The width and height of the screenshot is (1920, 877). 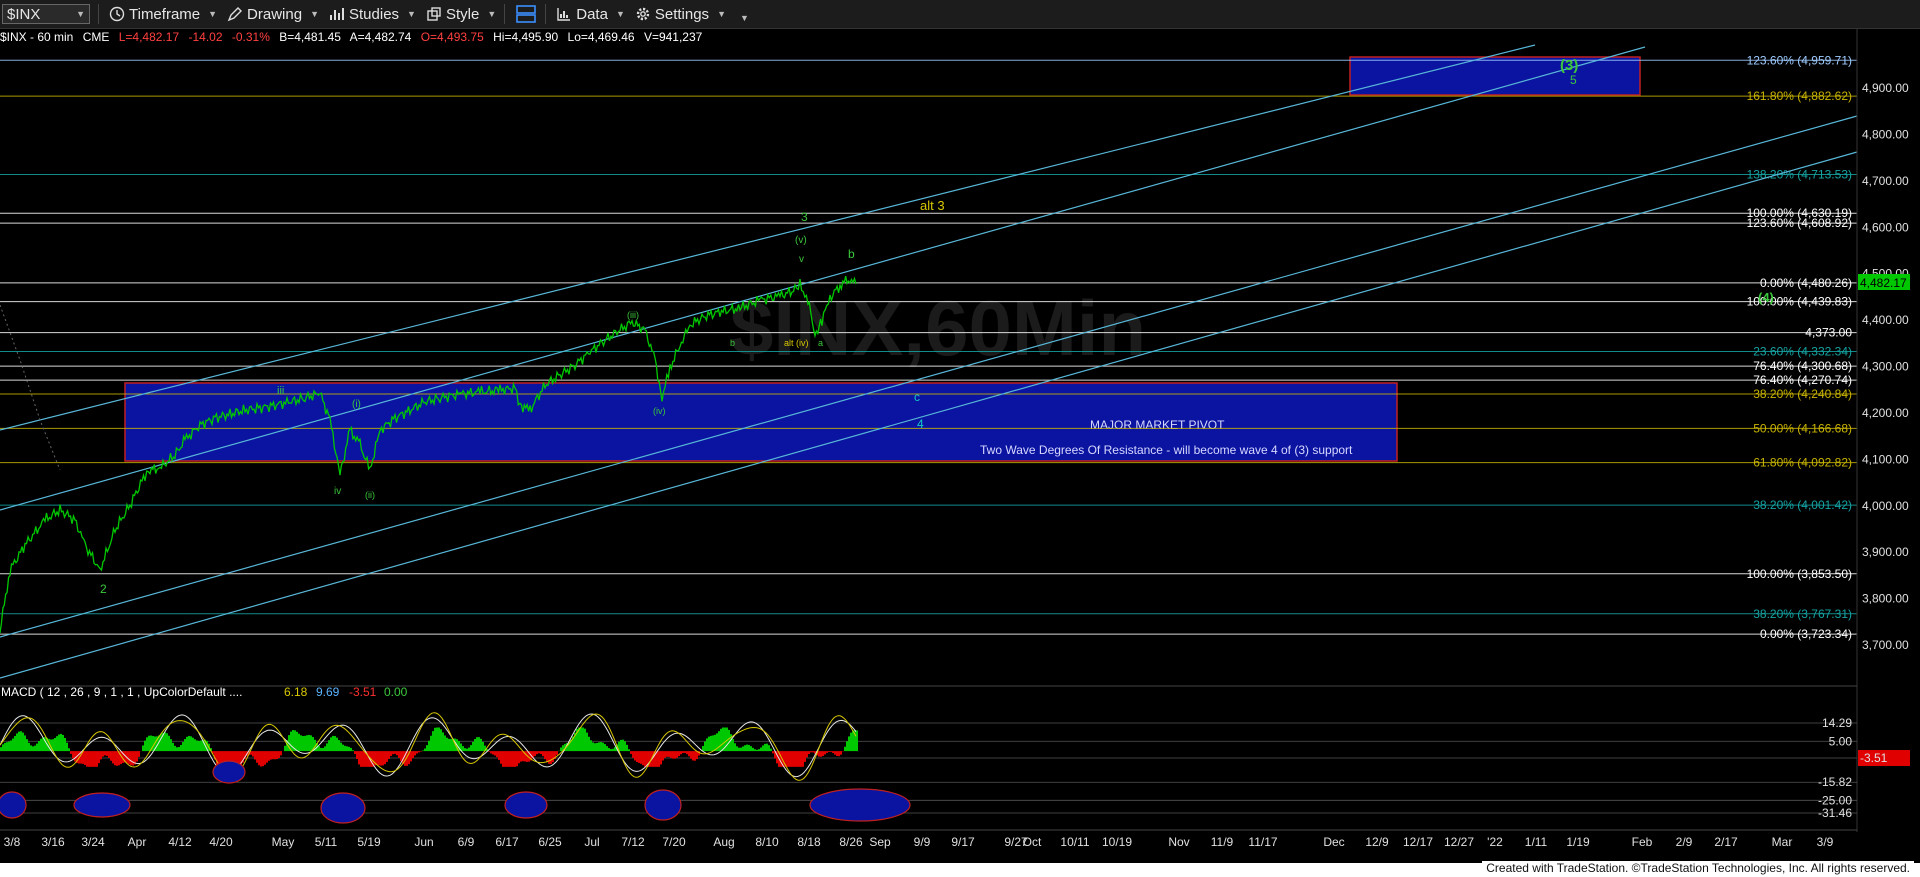 I want to click on fib-label: 123.60% (4,608.92), so click(x=1799, y=223).